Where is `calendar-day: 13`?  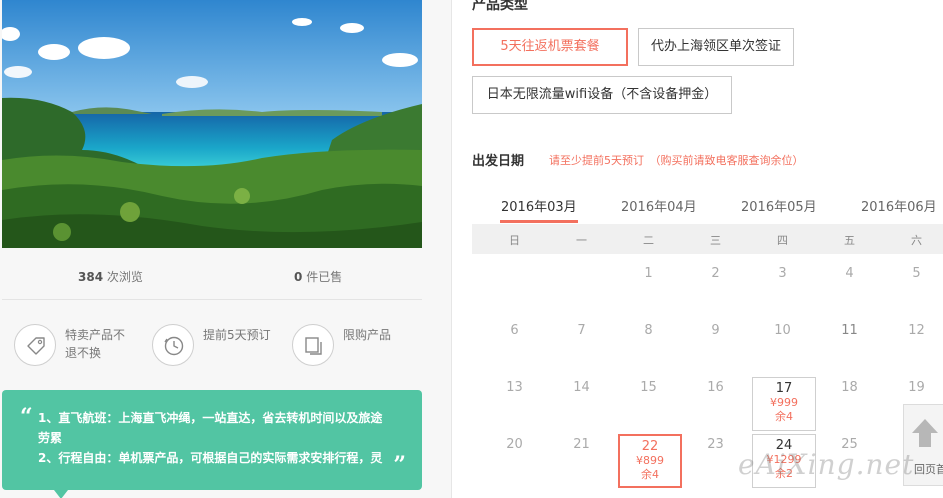
calendar-day: 13 is located at coordinates (514, 387).